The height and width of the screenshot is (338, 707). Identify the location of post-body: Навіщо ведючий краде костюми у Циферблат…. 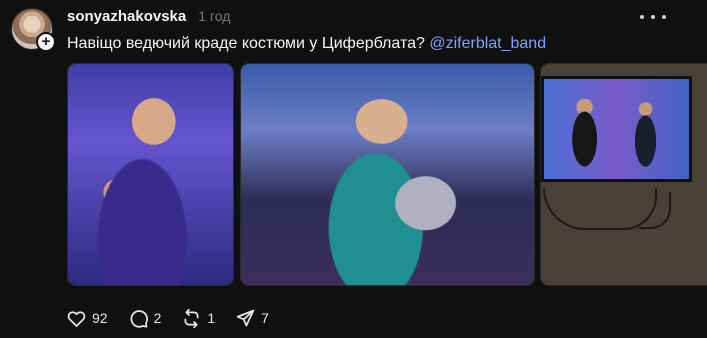
(246, 43).